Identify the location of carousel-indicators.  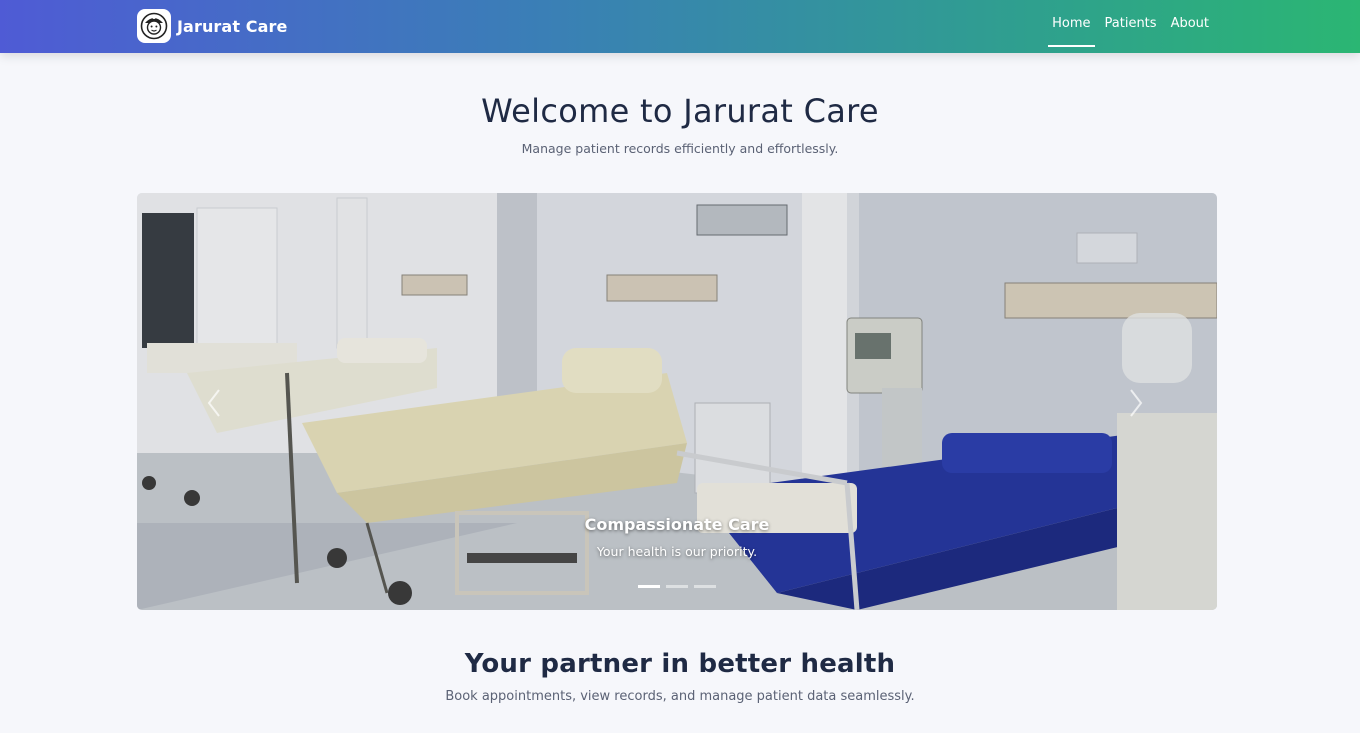
(677, 586).